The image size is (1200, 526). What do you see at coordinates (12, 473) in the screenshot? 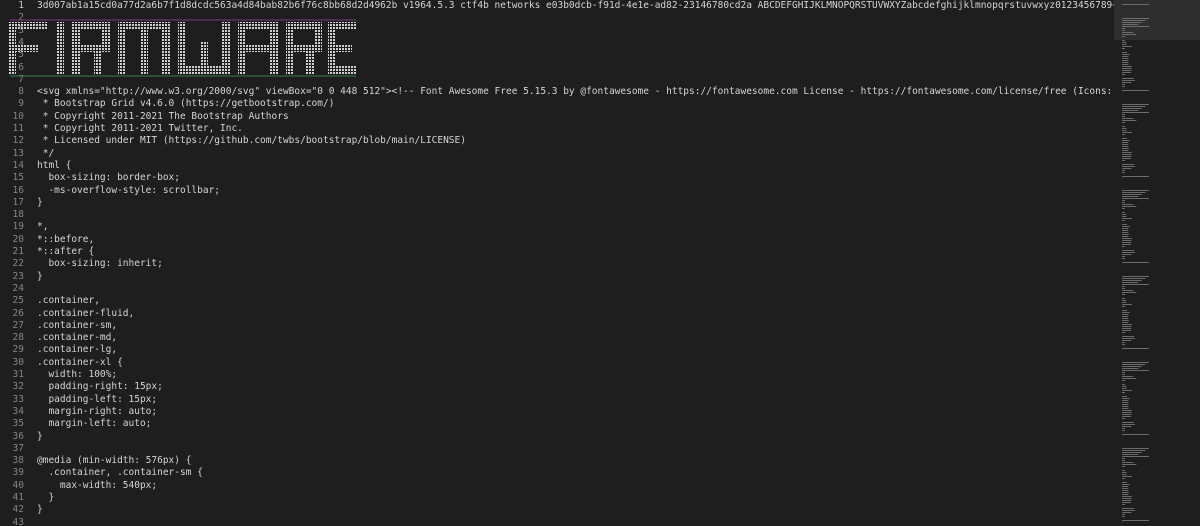
I see `line-number: 39` at bounding box center [12, 473].